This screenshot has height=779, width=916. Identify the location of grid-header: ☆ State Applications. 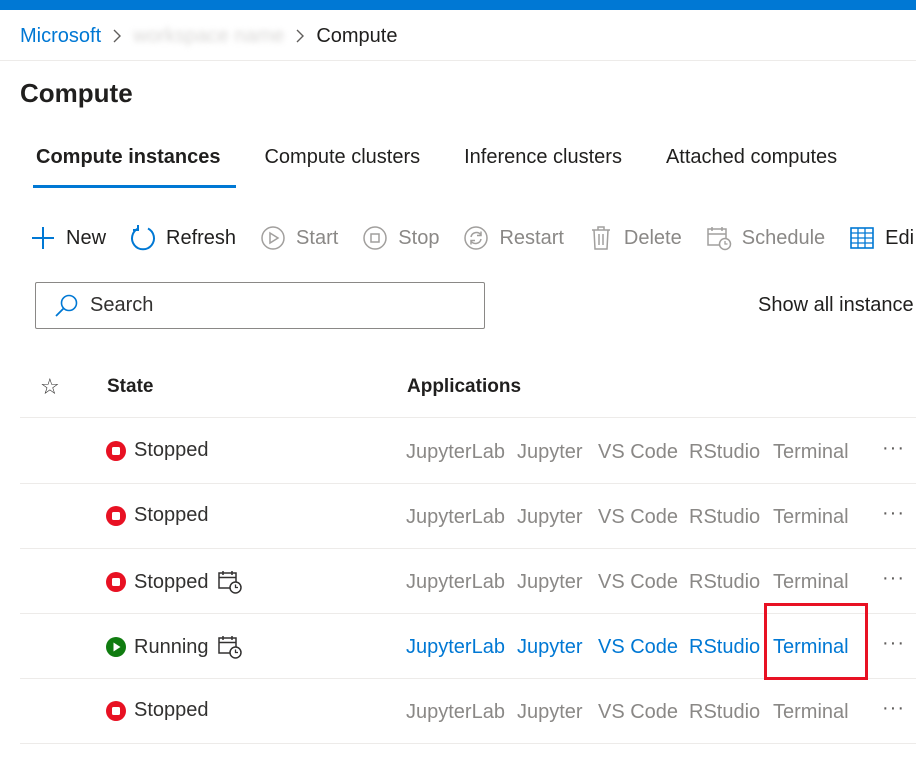
(468, 386).